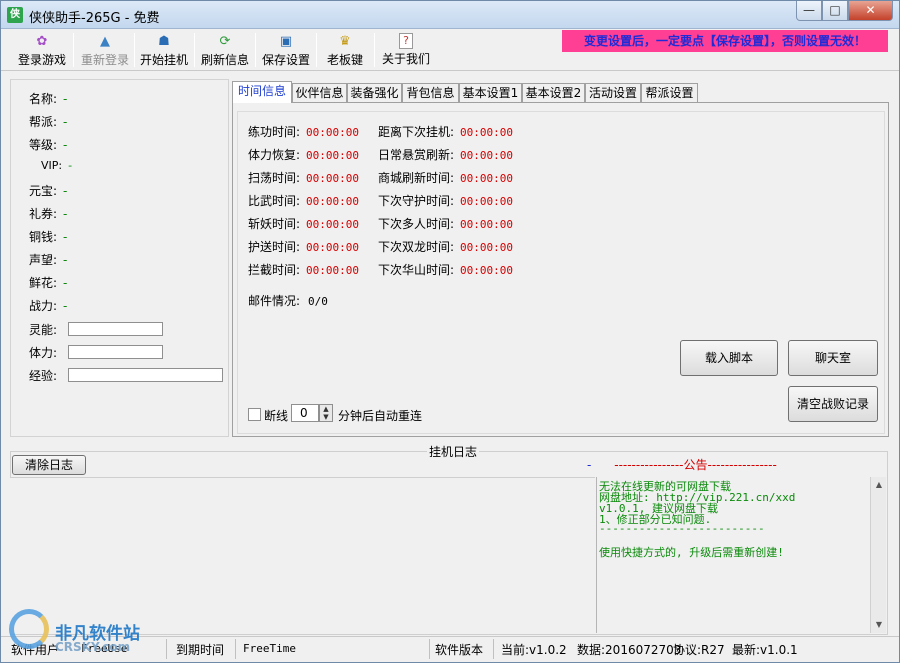 The height and width of the screenshot is (663, 900). What do you see at coordinates (446, 247) in the screenshot?
I see `time-row: 下次双龙时间: 00:00:00` at bounding box center [446, 247].